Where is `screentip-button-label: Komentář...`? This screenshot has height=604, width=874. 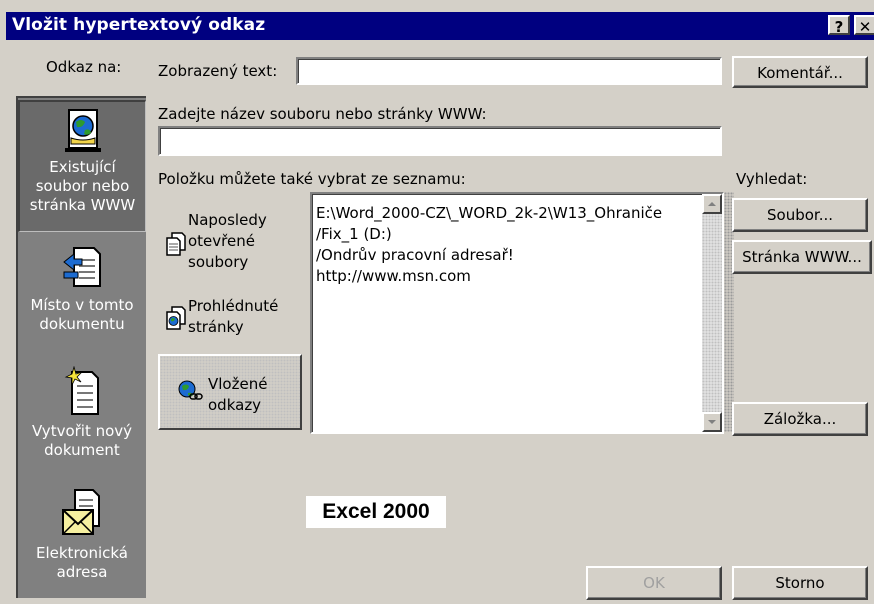 screentip-button-label: Komentář... is located at coordinates (800, 73).